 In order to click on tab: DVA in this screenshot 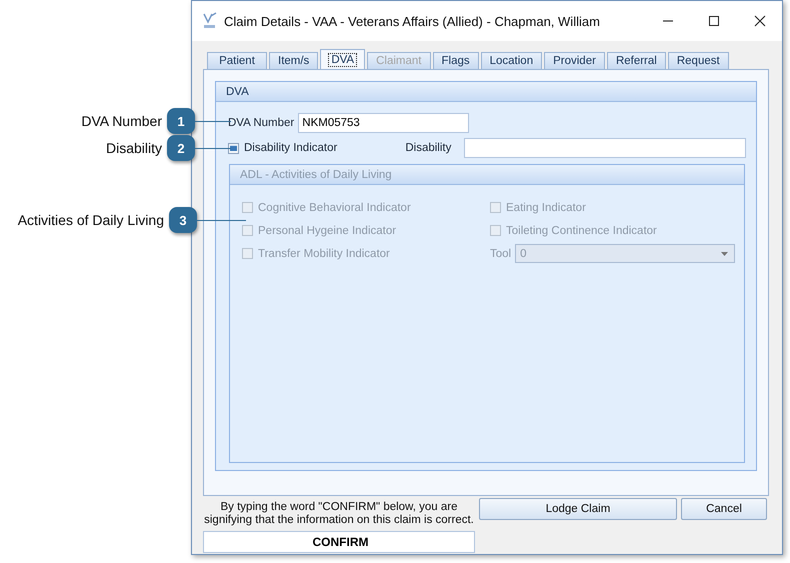, I will do `click(343, 59)`.